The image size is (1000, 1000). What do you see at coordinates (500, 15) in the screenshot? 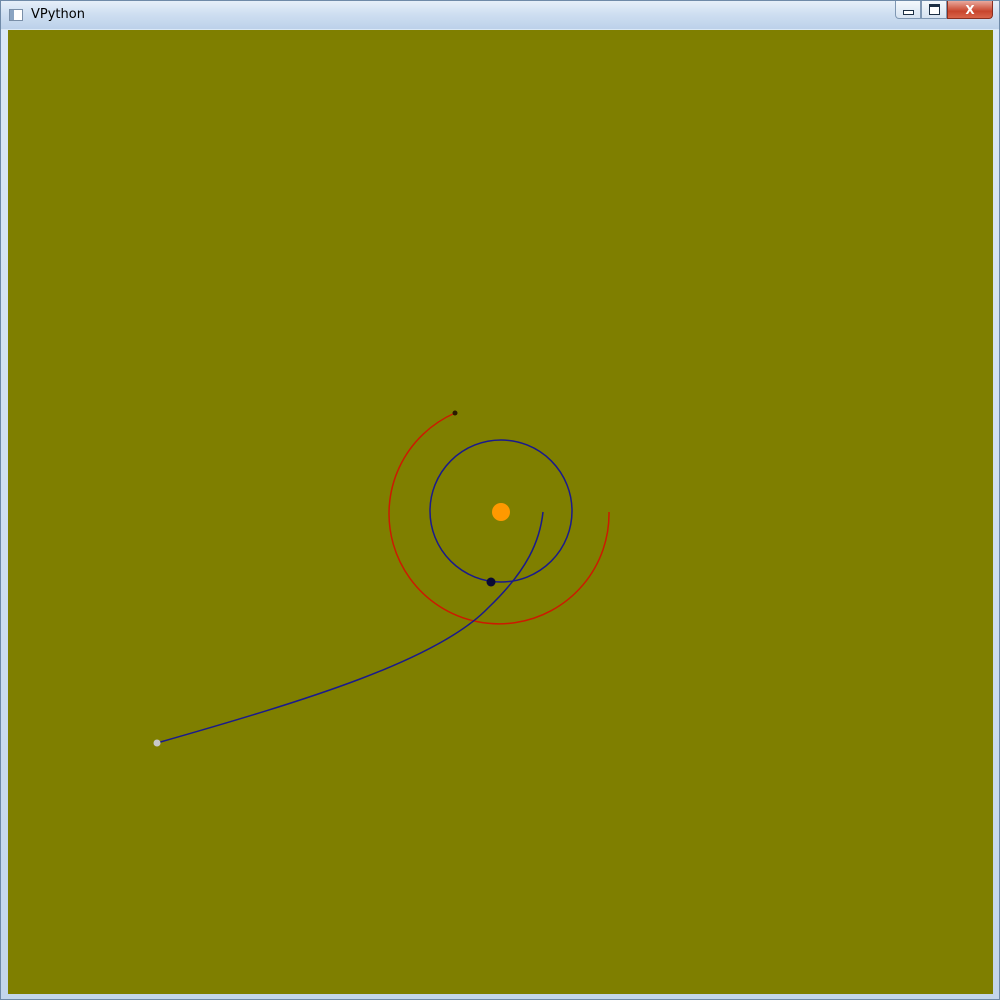
I see `title-bar: VPython X` at bounding box center [500, 15].